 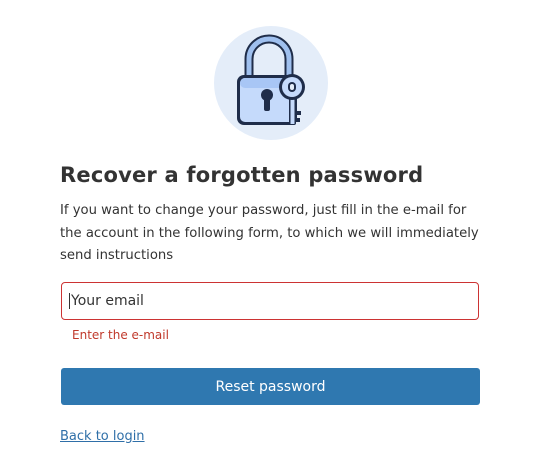 What do you see at coordinates (271, 83) in the screenshot?
I see `padlock-with-key-icon` at bounding box center [271, 83].